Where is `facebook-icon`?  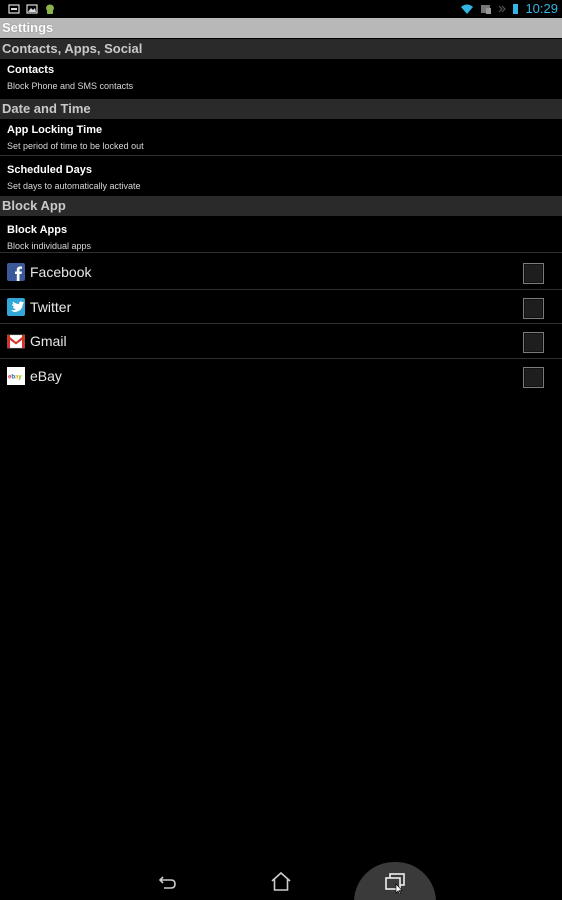
facebook-icon is located at coordinates (16, 272).